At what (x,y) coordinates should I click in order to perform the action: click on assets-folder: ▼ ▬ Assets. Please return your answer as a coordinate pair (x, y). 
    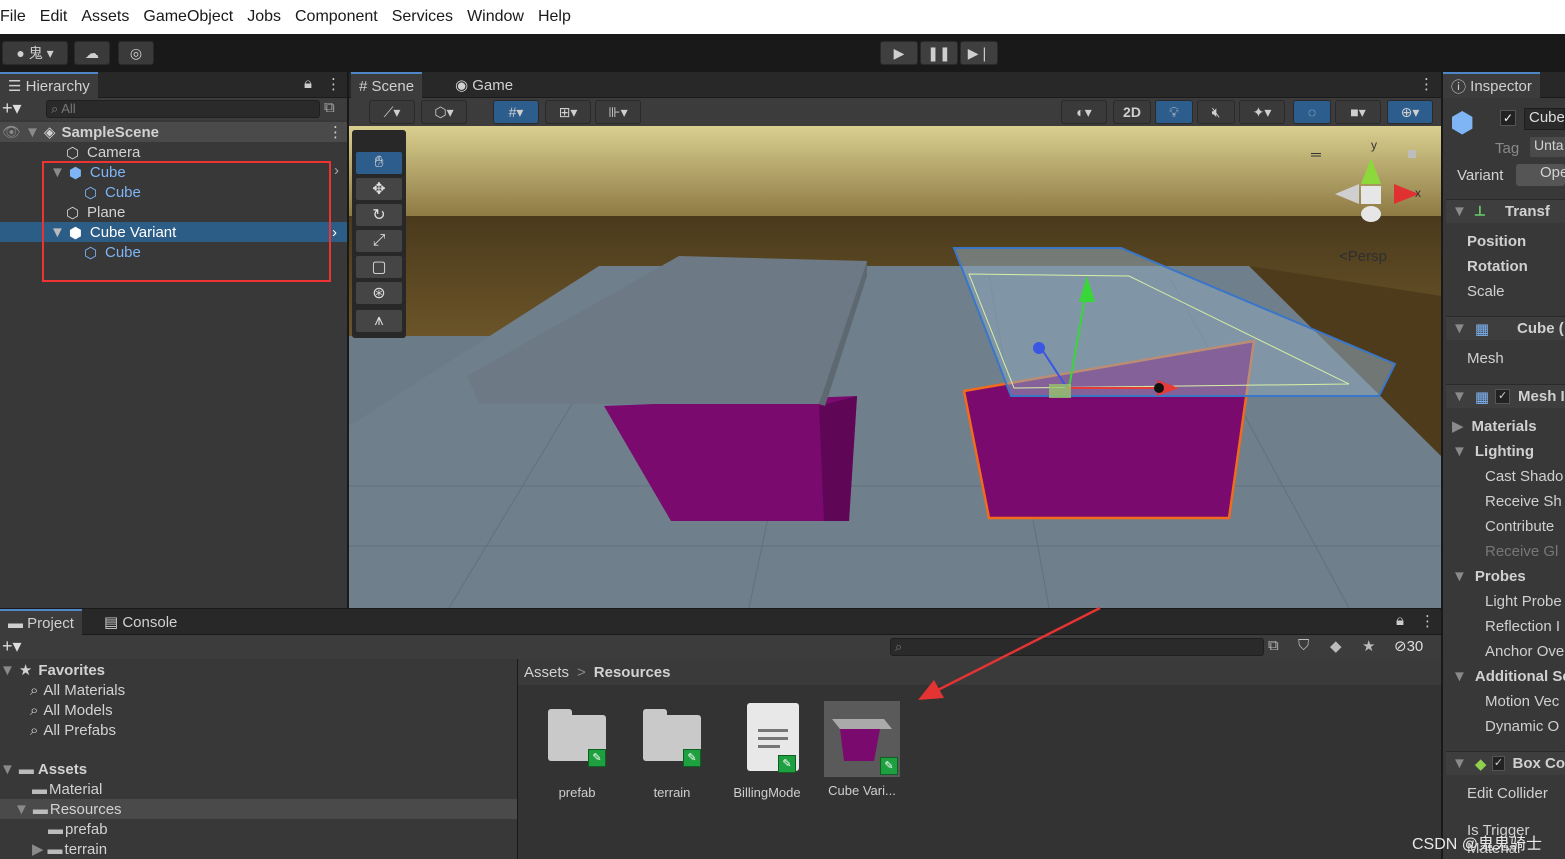
    Looking at the image, I should click on (43, 769).